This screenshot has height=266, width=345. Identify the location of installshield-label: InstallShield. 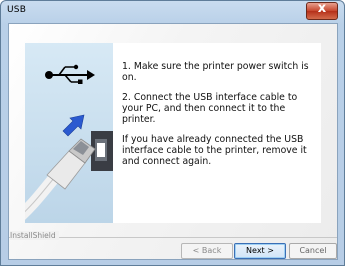
(34, 235).